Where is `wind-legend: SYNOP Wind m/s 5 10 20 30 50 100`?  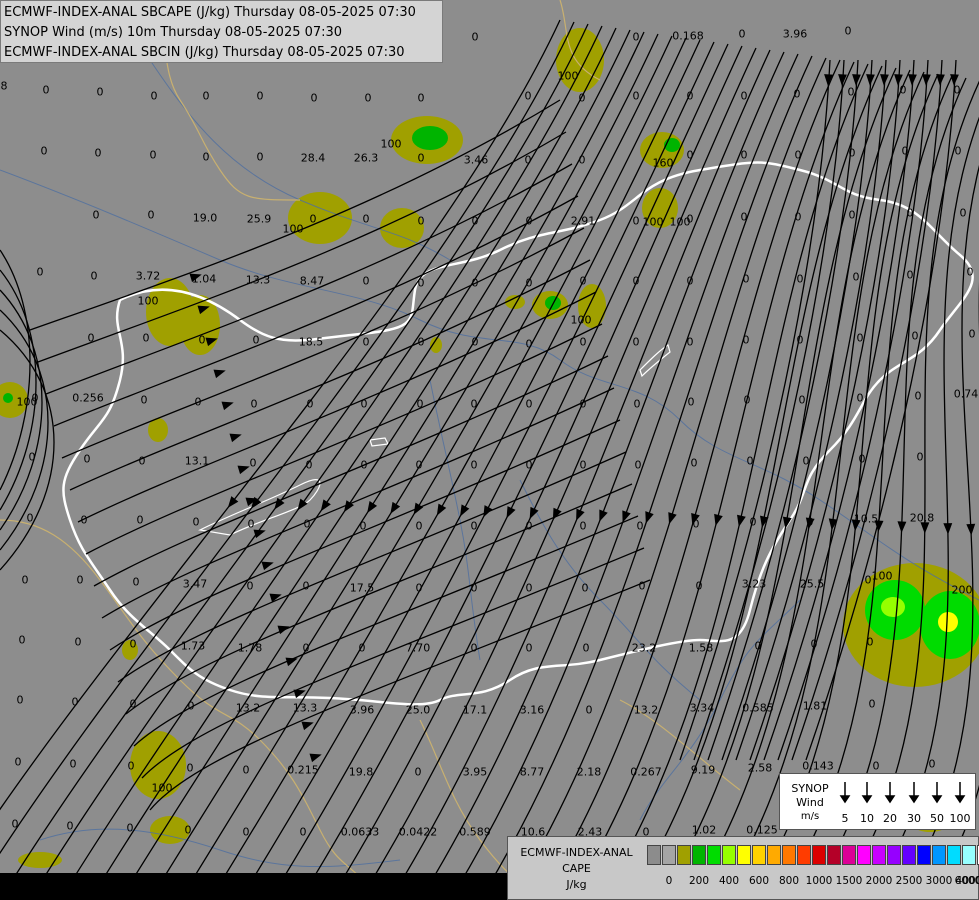
wind-legend: SYNOP Wind m/s 5 10 20 30 50 100 is located at coordinates (877, 801).